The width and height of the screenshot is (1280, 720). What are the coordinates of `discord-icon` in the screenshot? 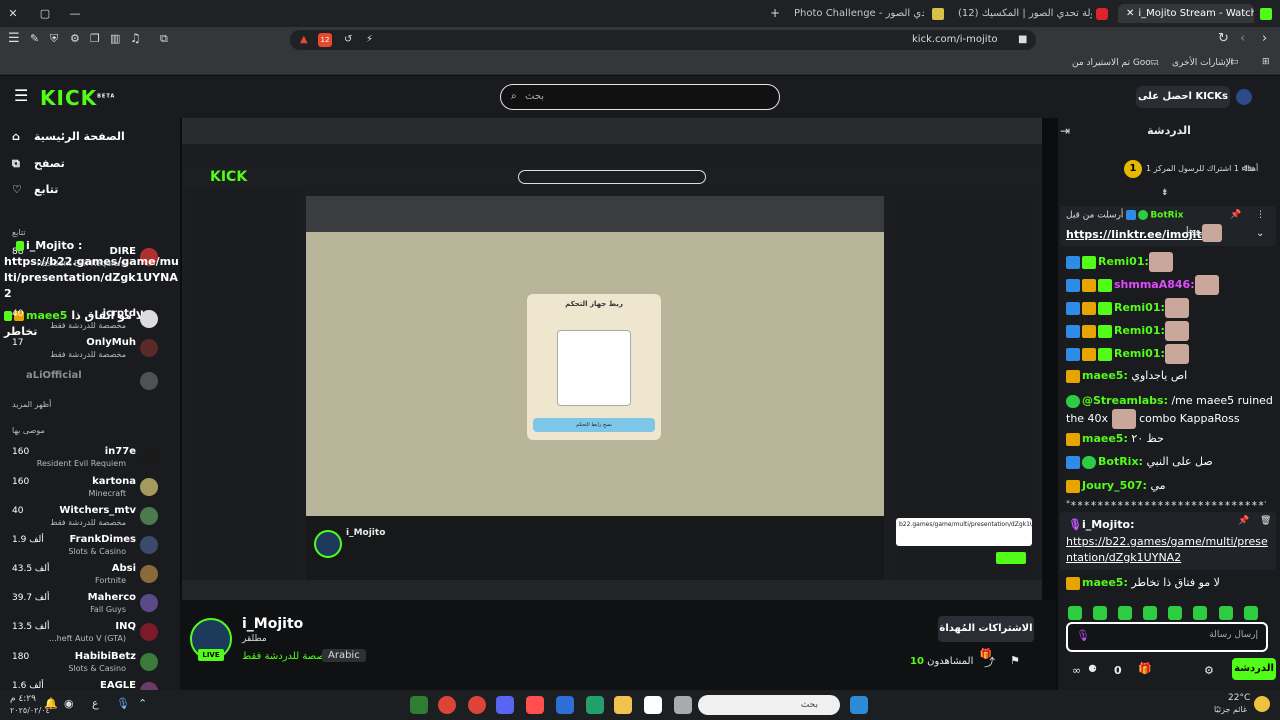 It's located at (505, 705).